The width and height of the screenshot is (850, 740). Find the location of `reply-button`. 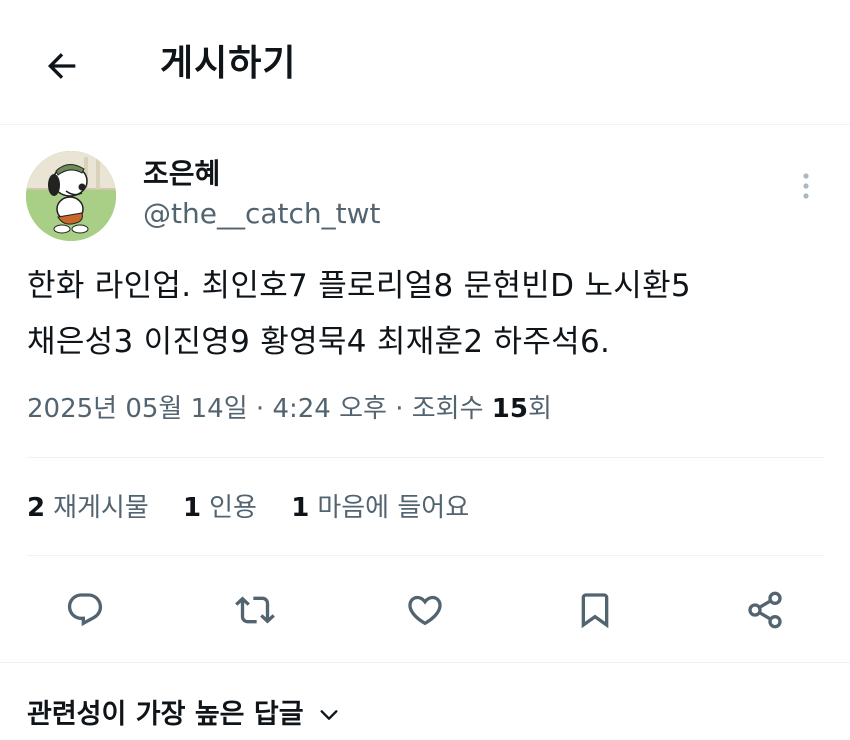

reply-button is located at coordinates (85, 610).